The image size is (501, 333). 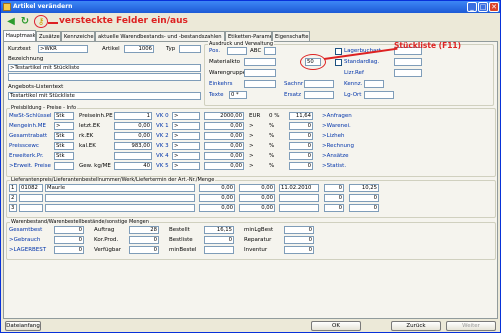 I want to click on typ-field, so click(x=190, y=49).